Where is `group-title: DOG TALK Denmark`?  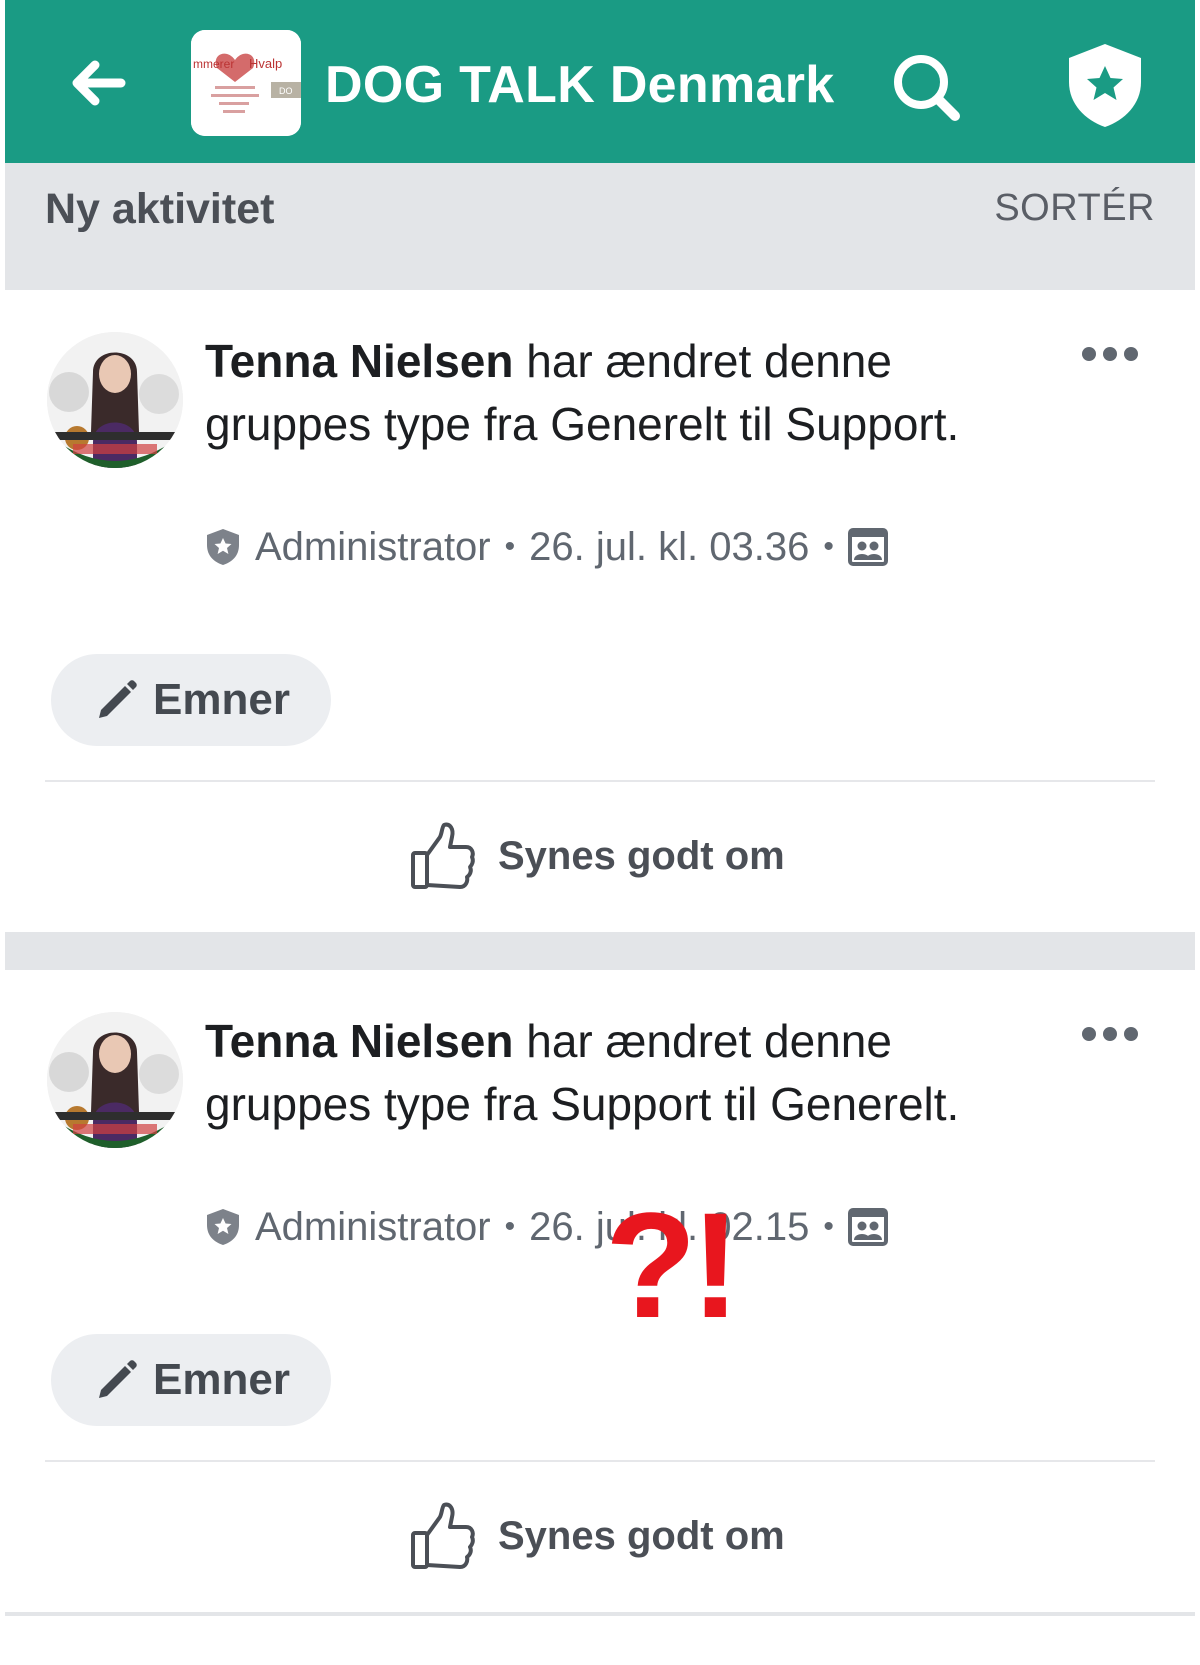
group-title: DOG TALK Denmark is located at coordinates (579, 85).